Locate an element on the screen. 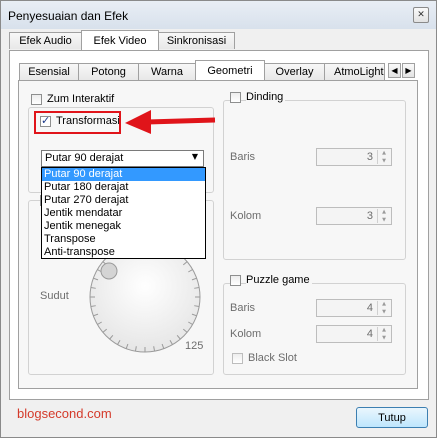 This screenshot has width=437, height=438. puzzle-label: Puzzle game is located at coordinates (279, 280).